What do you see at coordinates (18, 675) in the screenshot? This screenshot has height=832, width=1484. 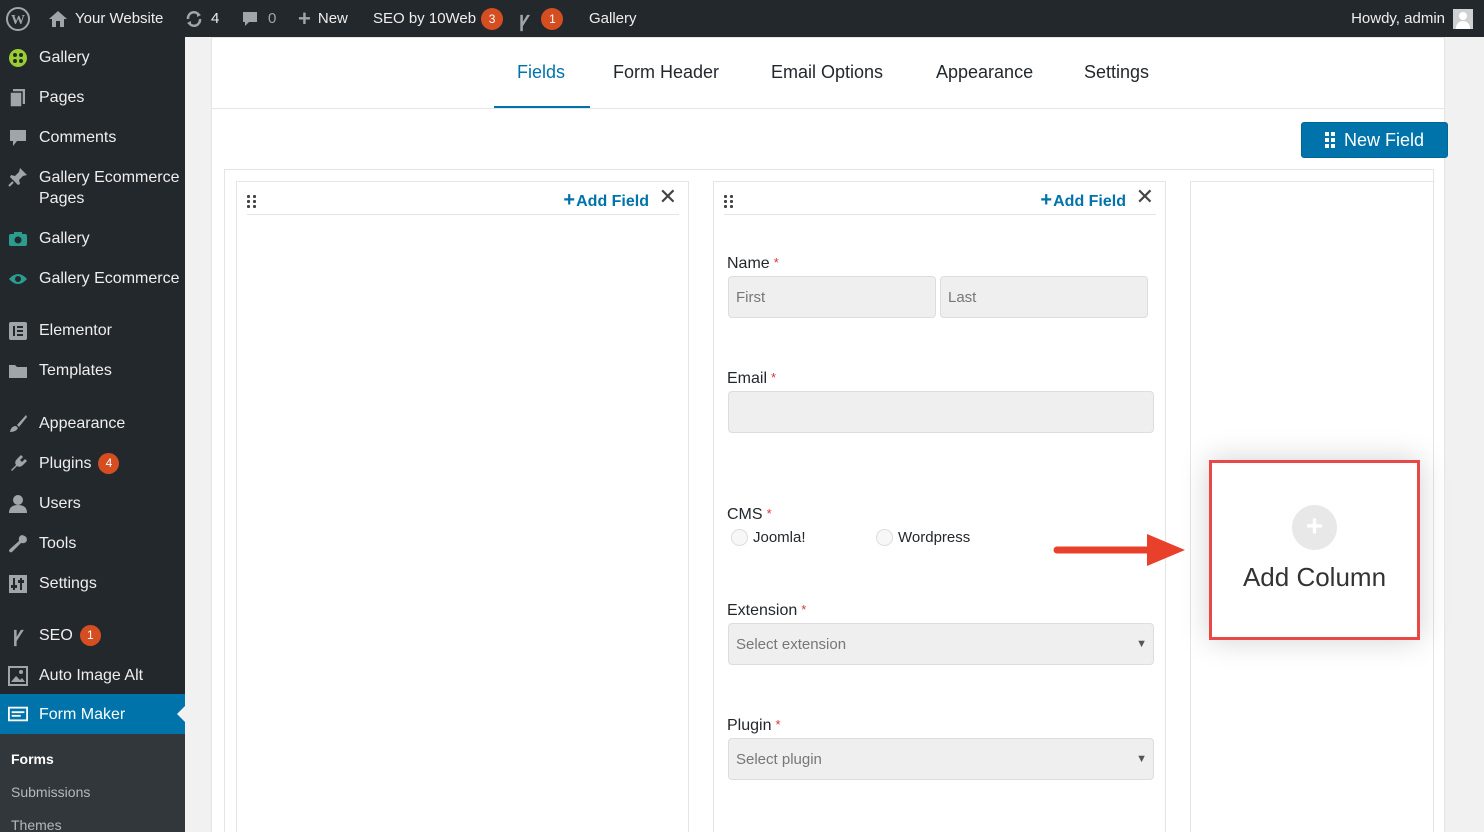 I see `image-alt-icon` at bounding box center [18, 675].